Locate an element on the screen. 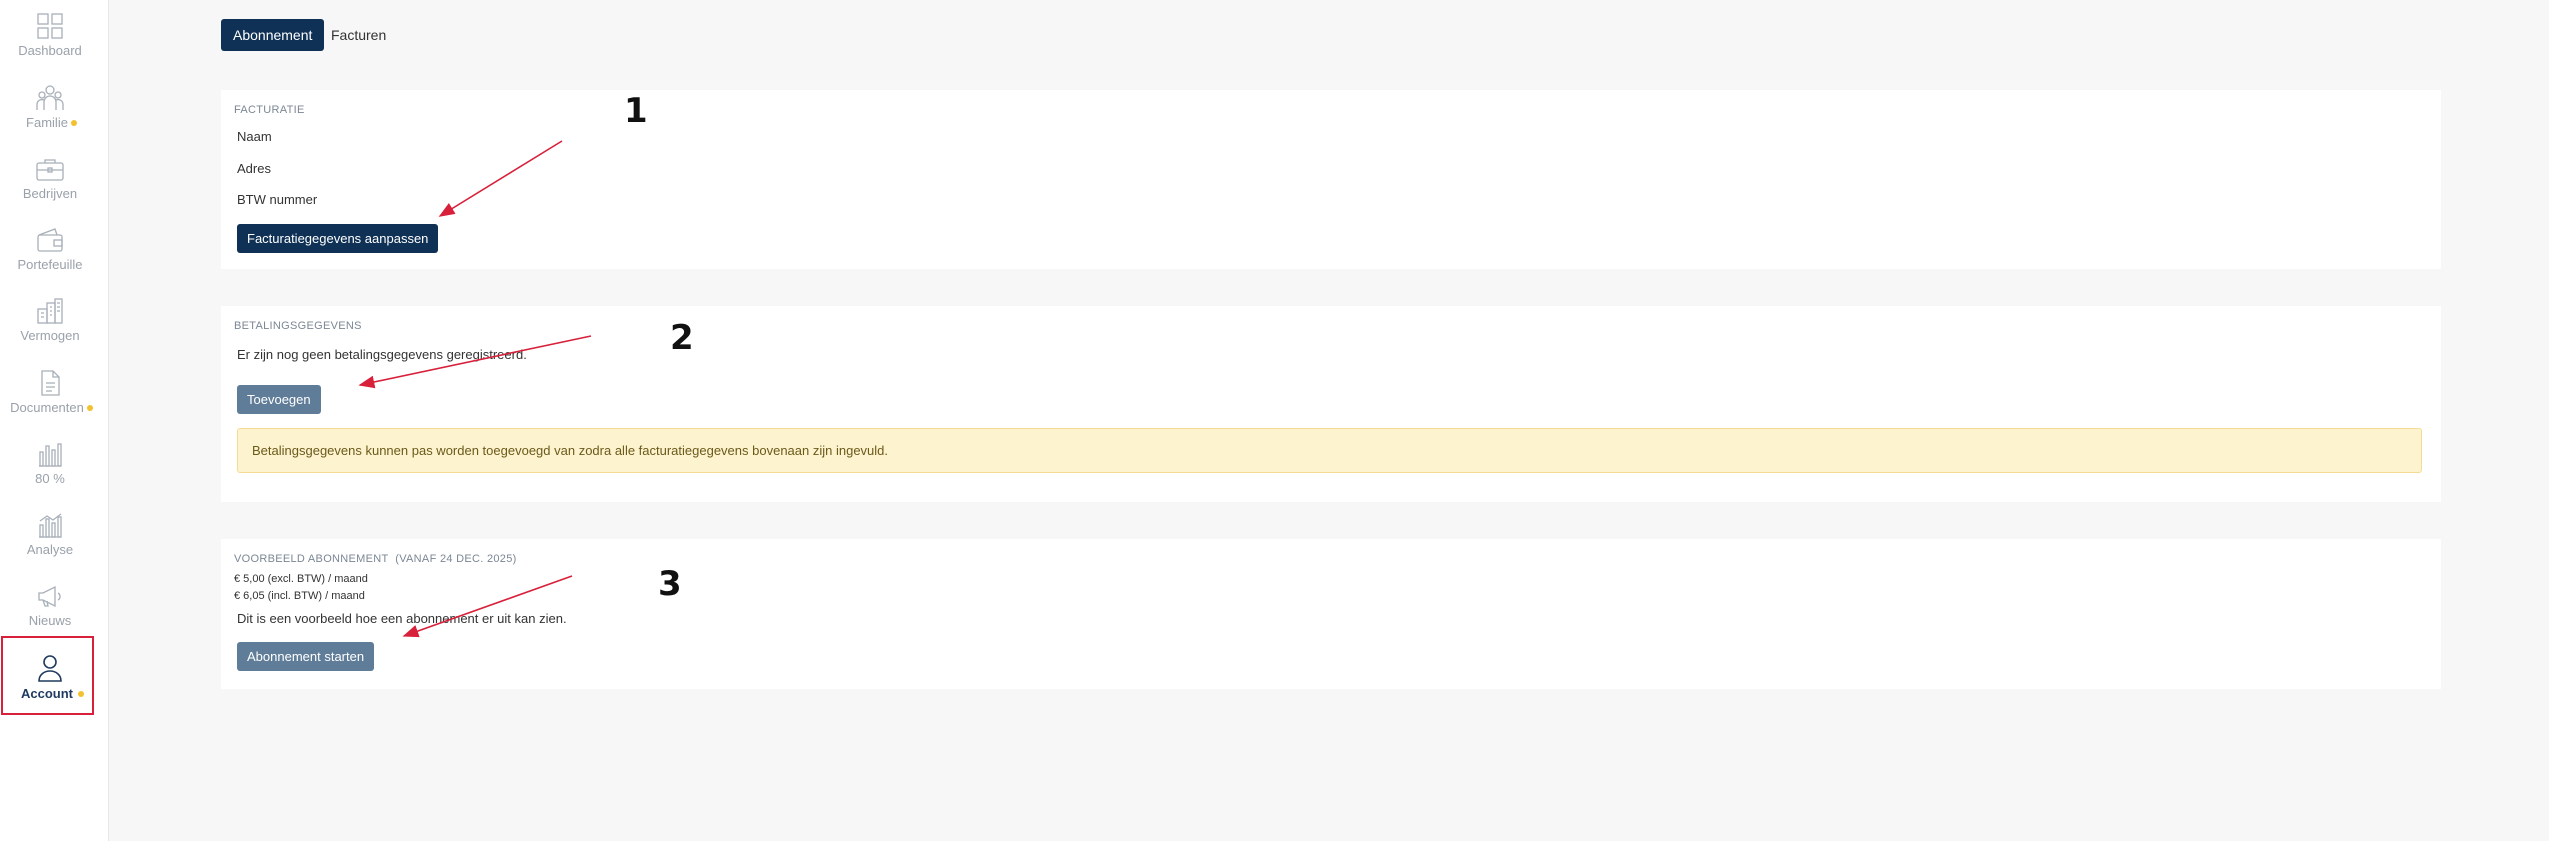 This screenshot has height=841, width=2549. annotation-step-3: 3 is located at coordinates (670, 584).